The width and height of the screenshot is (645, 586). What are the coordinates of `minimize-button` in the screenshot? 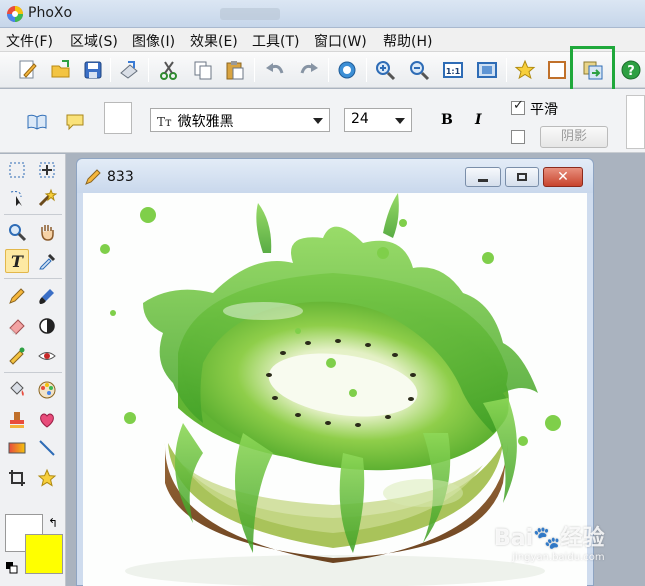 It's located at (483, 177).